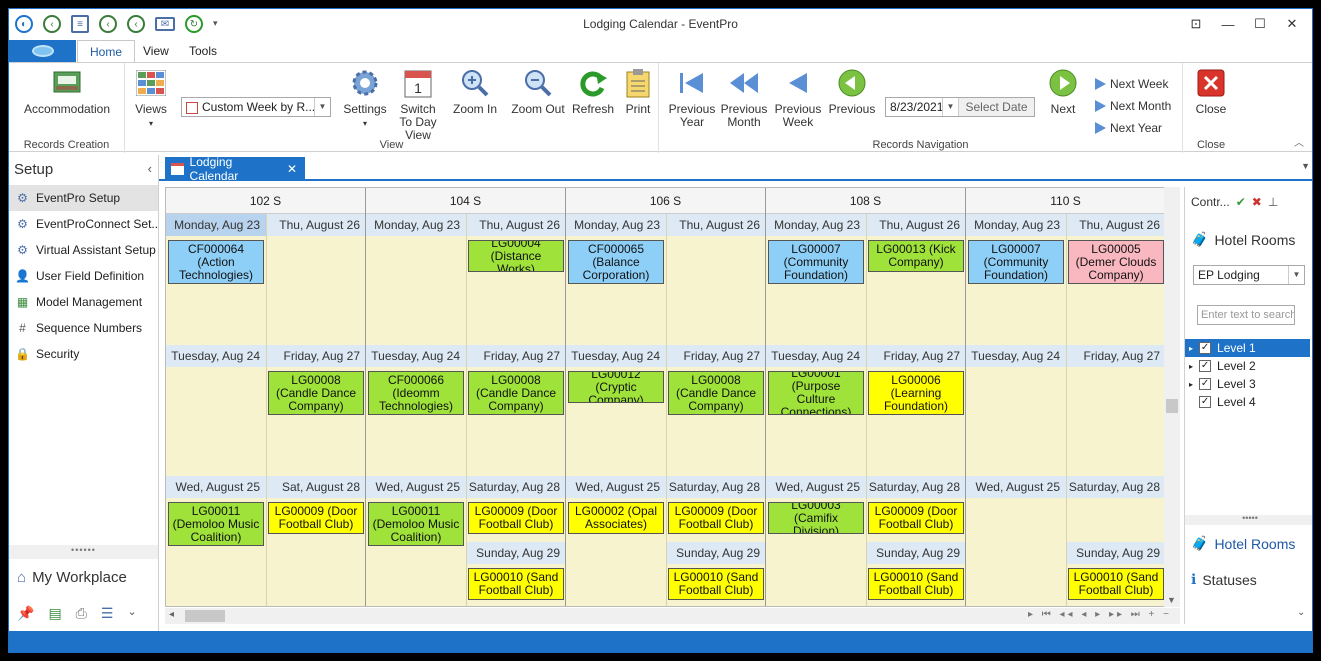 The height and width of the screenshot is (661, 1321). I want to click on zoom-out-button: Zoom Out, so click(538, 91).